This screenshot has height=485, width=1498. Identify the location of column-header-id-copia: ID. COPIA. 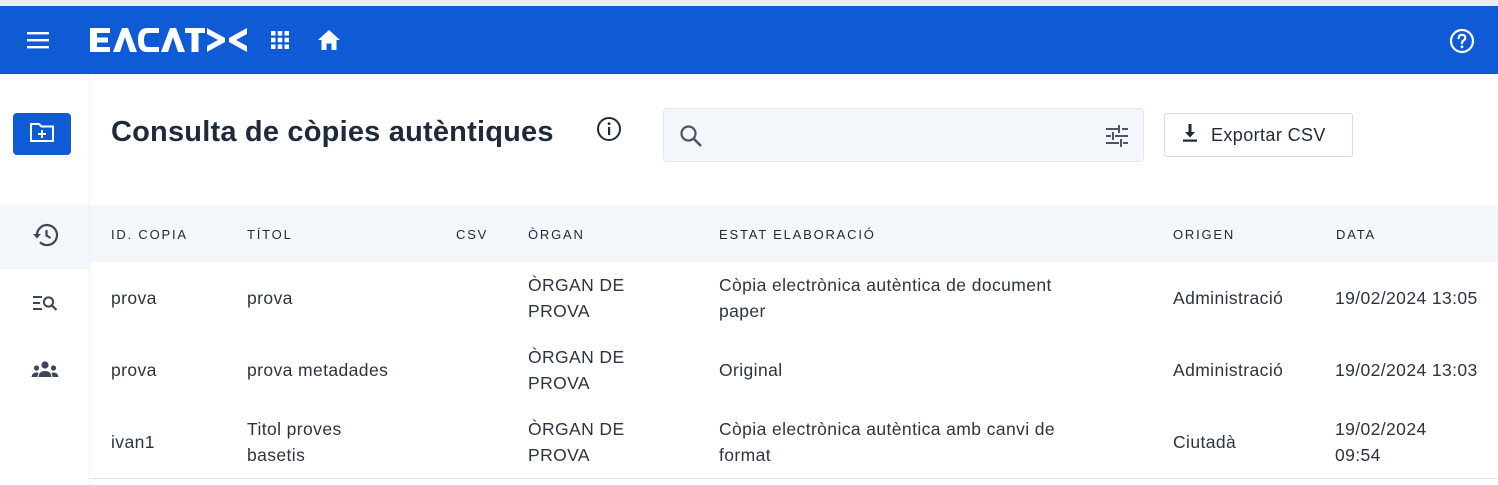
(149, 234).